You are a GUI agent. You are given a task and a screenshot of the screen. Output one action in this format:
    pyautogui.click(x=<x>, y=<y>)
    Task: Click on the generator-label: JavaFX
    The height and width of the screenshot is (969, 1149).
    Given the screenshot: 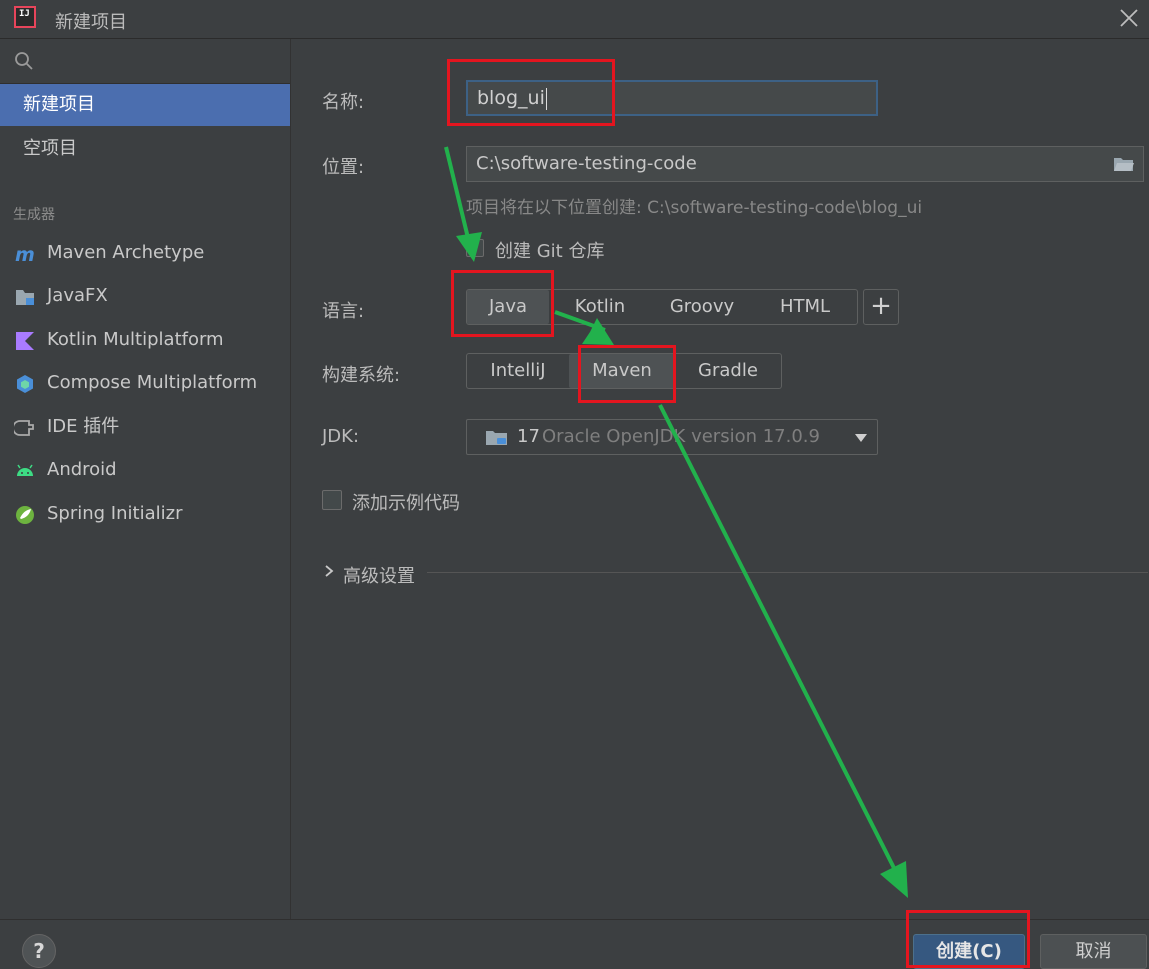 What is the action you would take?
    pyautogui.click(x=77, y=295)
    